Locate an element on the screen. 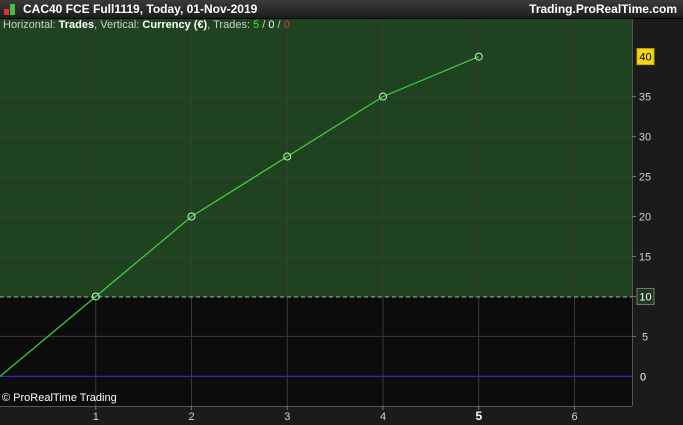 This screenshot has height=425, width=683. y-tick-label: 15 is located at coordinates (645, 257).